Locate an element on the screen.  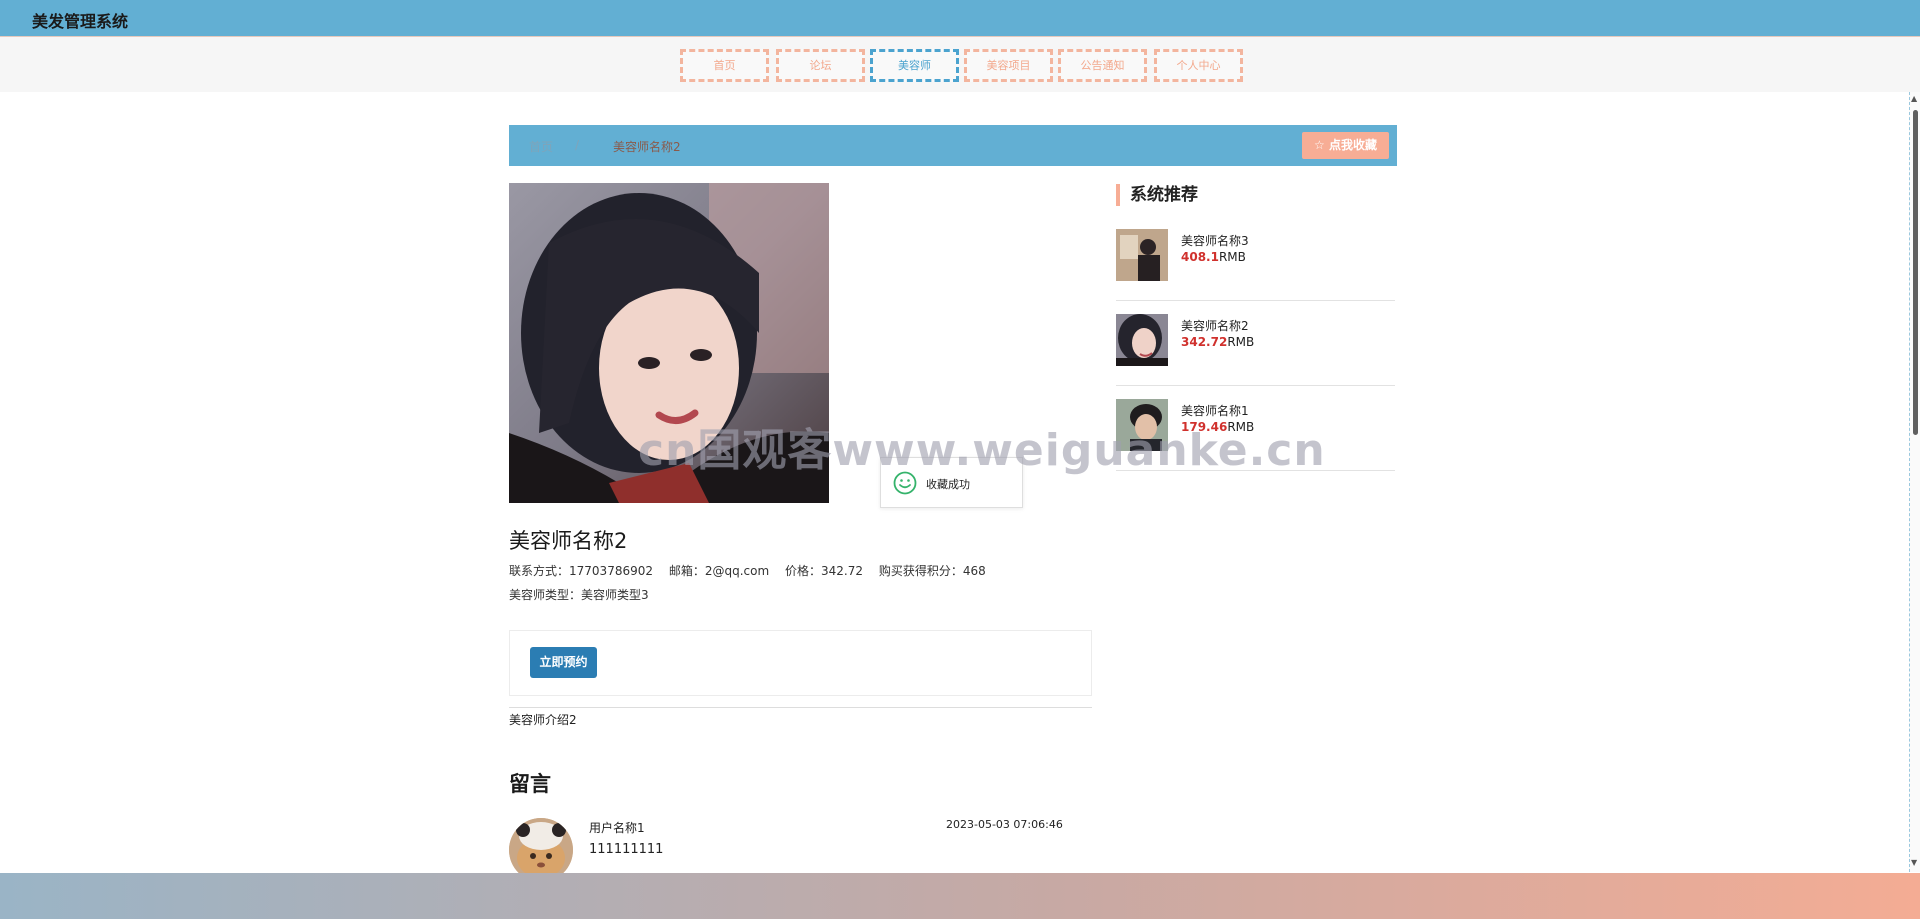
booking-panel: 立即预约 is located at coordinates (800, 663).